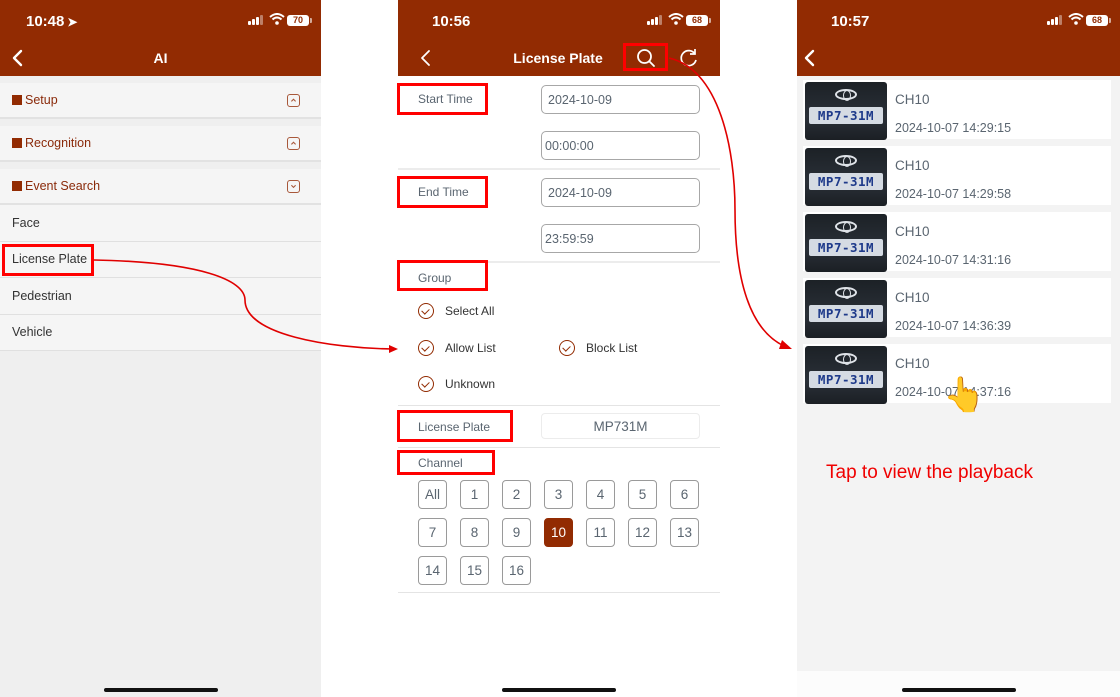 This screenshot has height=697, width=1120. Describe the element at coordinates (63, 186) in the screenshot. I see `section-label: Event Search` at that location.